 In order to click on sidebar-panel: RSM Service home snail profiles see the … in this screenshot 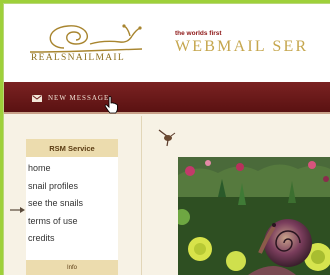, I will do `click(72, 207)`.